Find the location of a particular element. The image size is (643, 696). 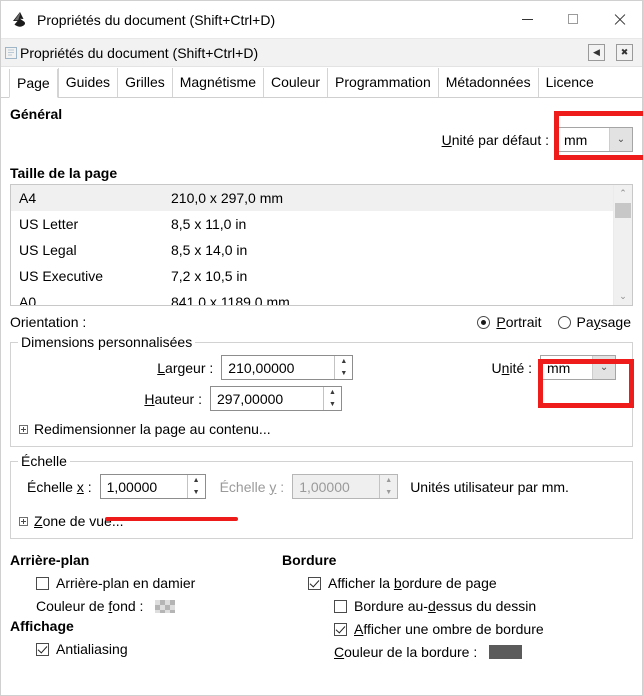

border-above-drawing-label: Bordure au-dessus du dessin is located at coordinates (445, 606).